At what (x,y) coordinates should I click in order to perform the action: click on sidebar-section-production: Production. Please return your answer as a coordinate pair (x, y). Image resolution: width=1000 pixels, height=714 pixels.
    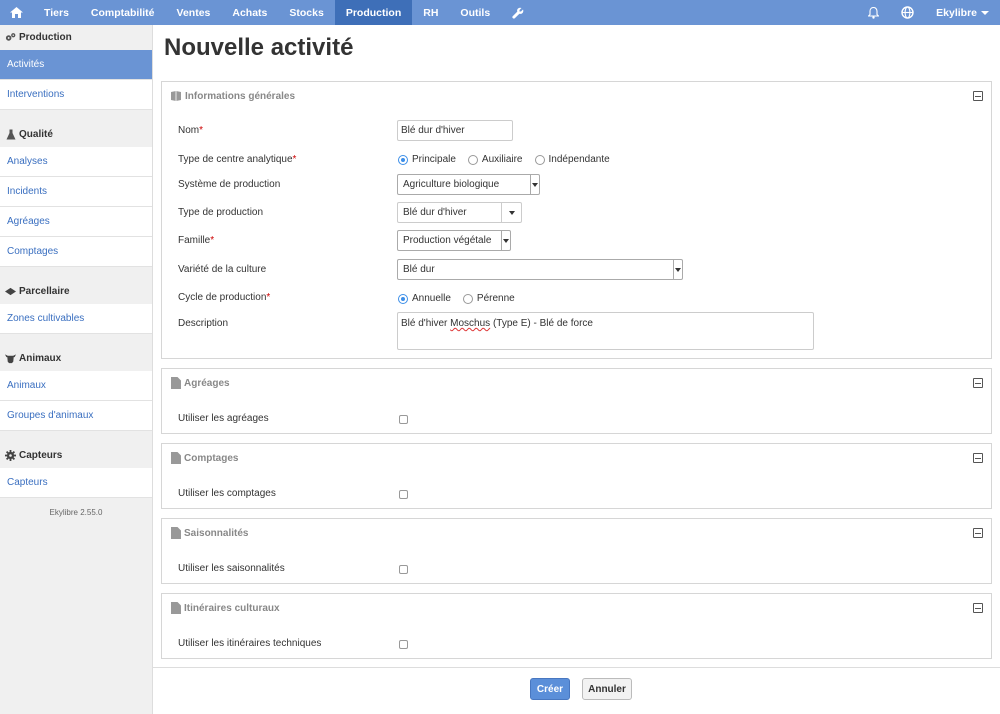
    Looking at the image, I should click on (76, 37).